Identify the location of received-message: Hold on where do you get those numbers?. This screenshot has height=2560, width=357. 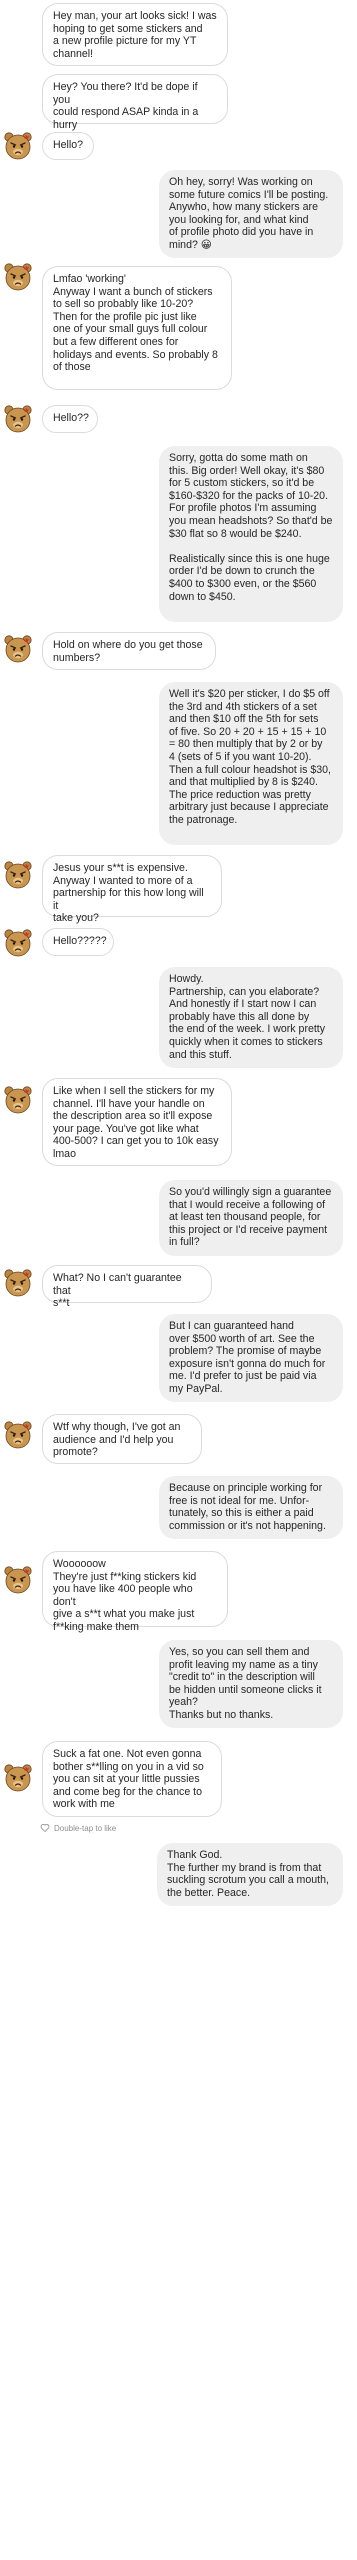
(129, 651).